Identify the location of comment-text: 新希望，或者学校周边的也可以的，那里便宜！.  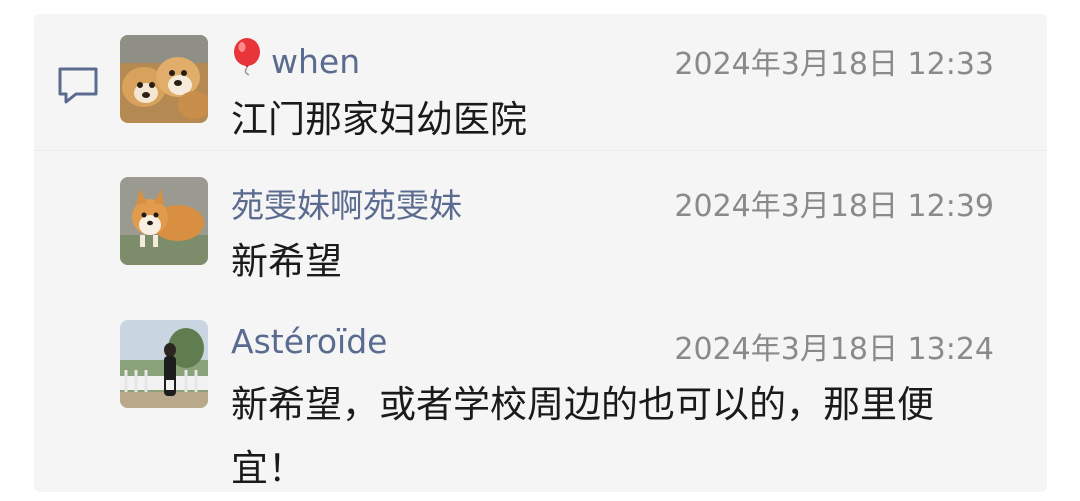
(582, 436).